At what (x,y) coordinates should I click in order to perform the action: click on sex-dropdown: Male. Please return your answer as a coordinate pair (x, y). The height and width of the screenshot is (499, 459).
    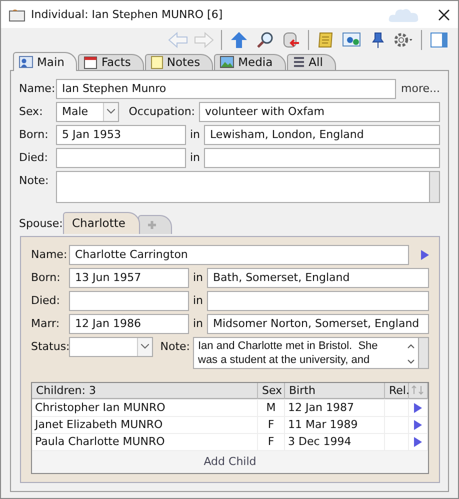
    Looking at the image, I should click on (87, 112).